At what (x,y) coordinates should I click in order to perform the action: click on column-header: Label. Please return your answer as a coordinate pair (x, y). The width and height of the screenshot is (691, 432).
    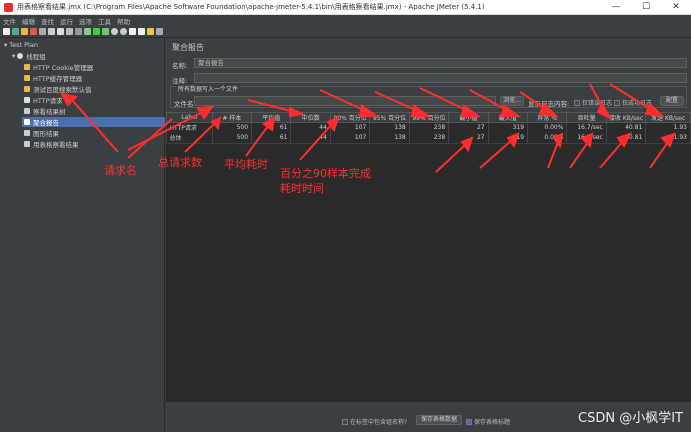
    Looking at the image, I should click on (189, 117).